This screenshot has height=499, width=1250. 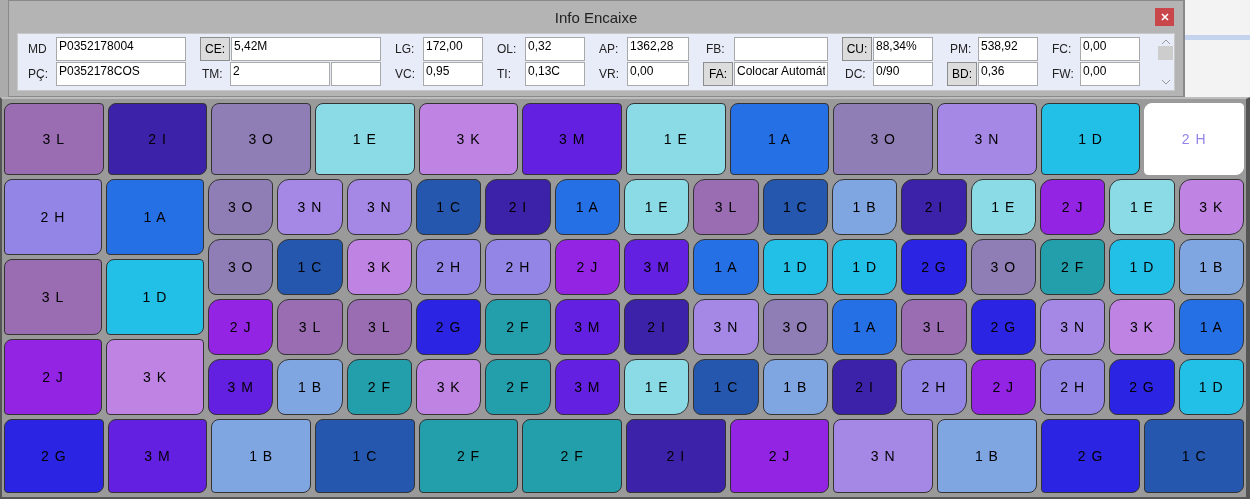 I want to click on field-button: BD:, so click(x=962, y=74).